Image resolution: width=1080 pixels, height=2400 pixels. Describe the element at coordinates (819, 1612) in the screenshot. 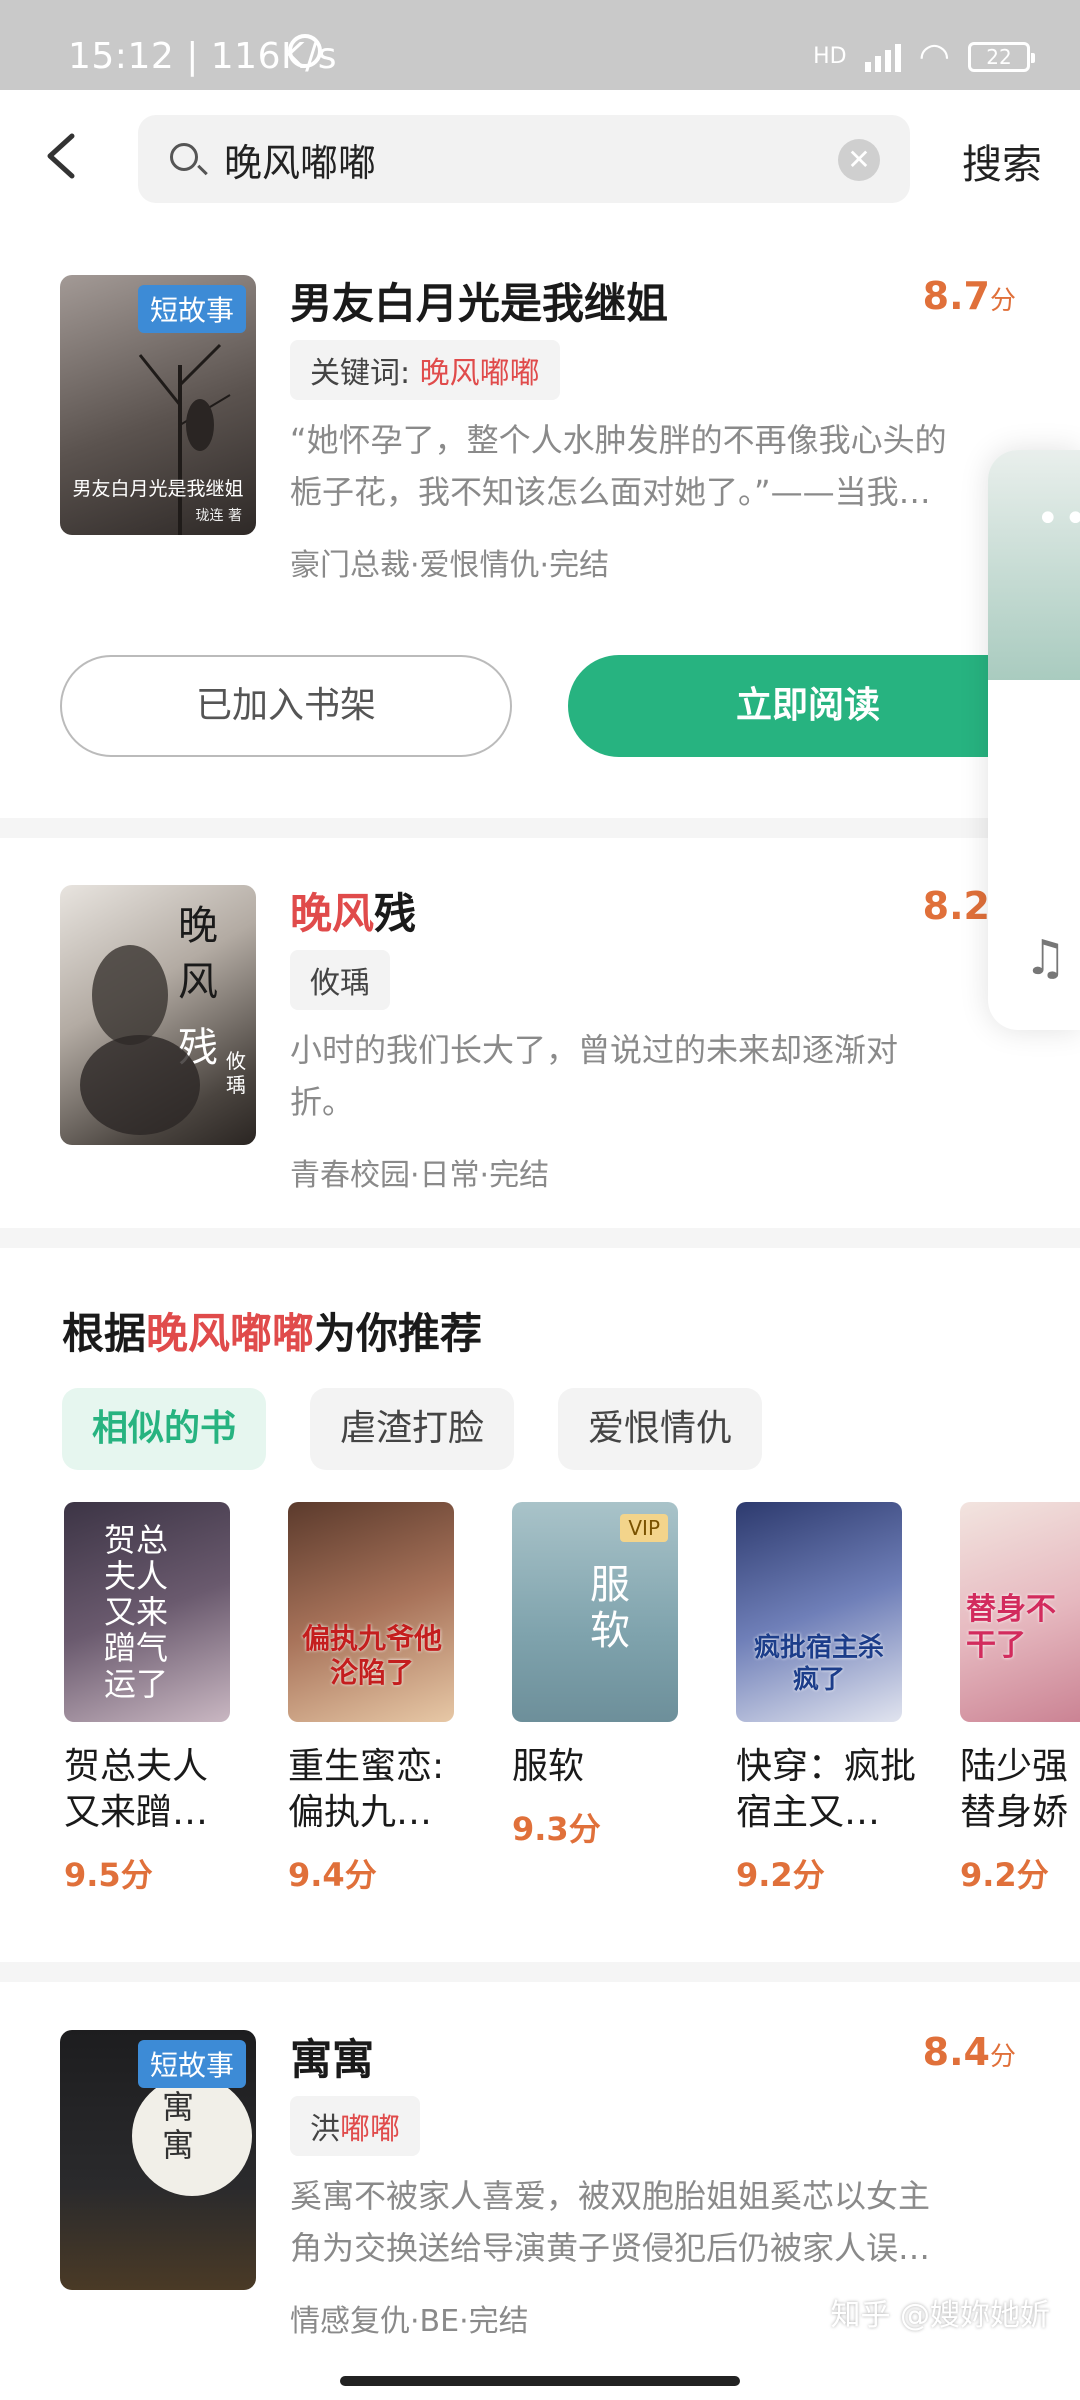

I see `book-cover: 疯批宿主杀疯了` at that location.